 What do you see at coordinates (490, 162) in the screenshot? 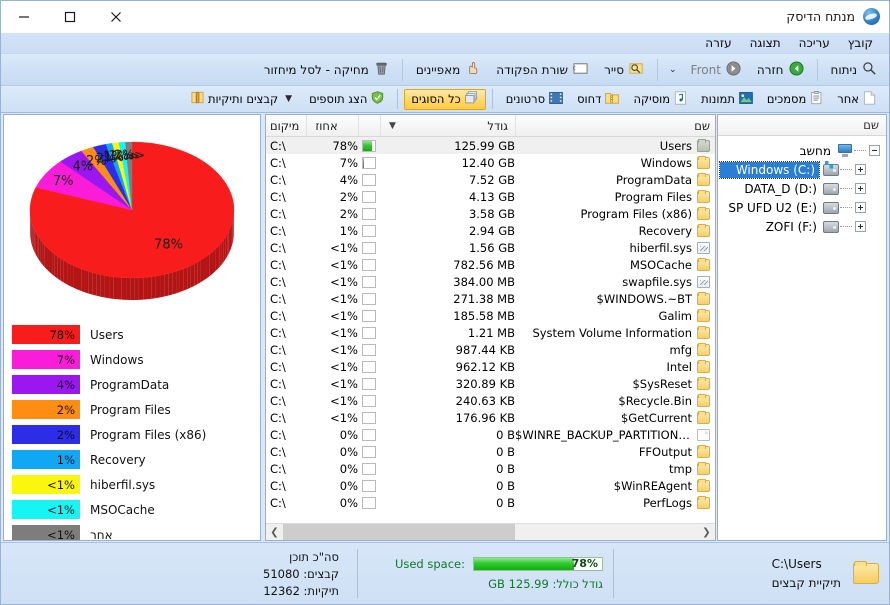
I see `table-row: Windows 12.40 GB 7% C:\` at bounding box center [490, 162].